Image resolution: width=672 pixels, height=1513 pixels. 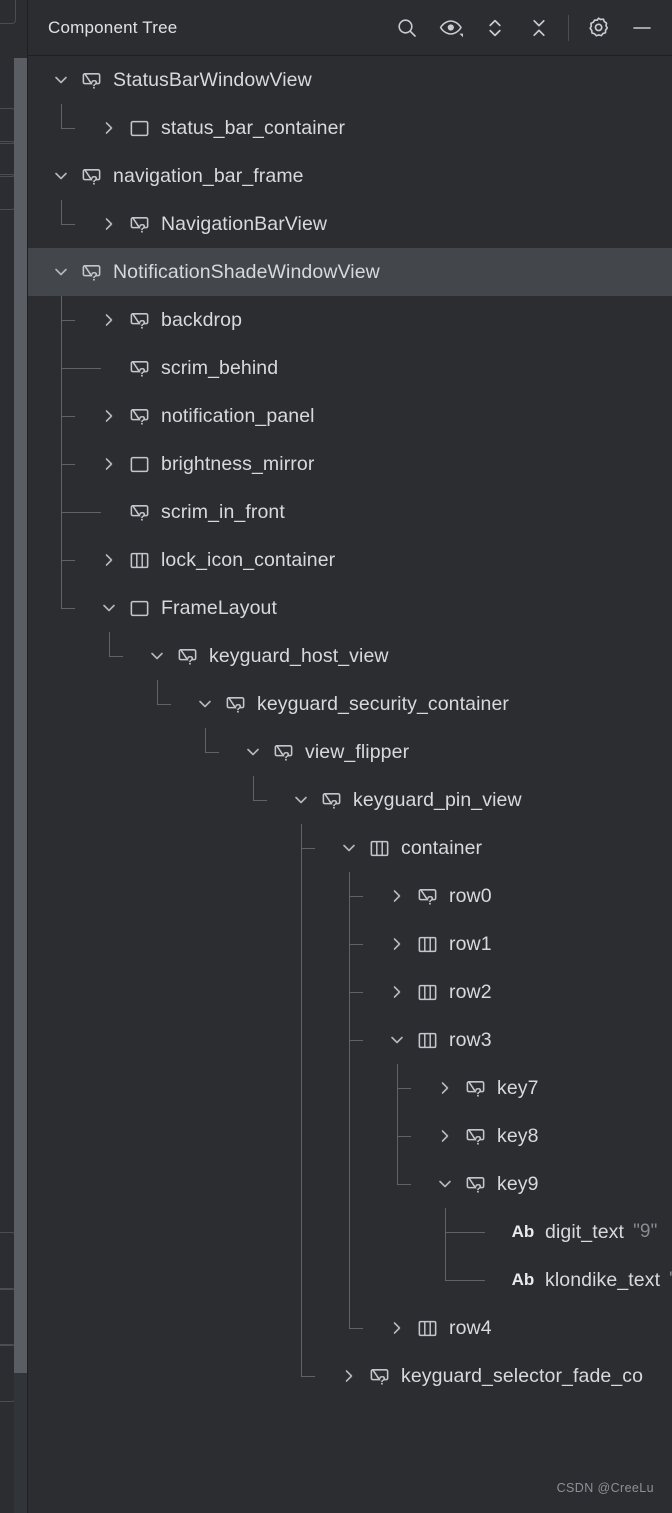 I want to click on tree-node: row3, so click(x=453, y=1040).